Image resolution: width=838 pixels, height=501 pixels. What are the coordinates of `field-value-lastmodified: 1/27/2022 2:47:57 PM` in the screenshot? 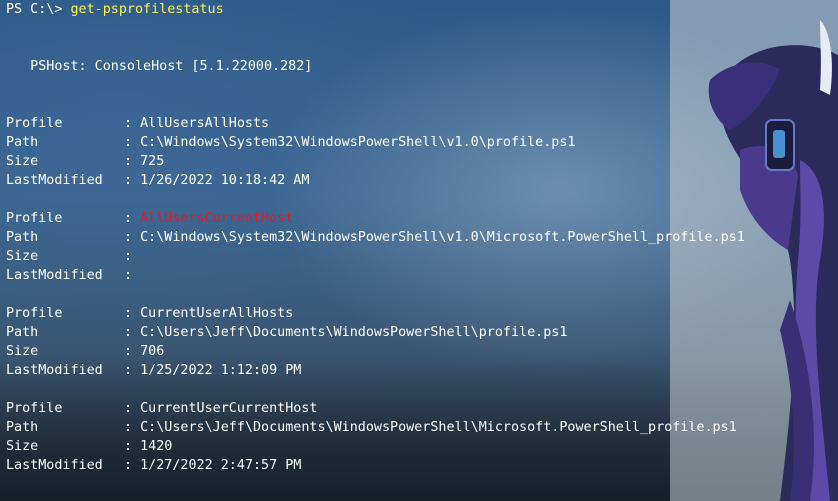 It's located at (221, 465).